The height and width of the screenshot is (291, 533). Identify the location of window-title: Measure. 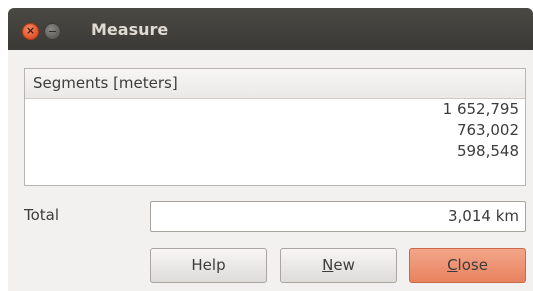
(130, 29).